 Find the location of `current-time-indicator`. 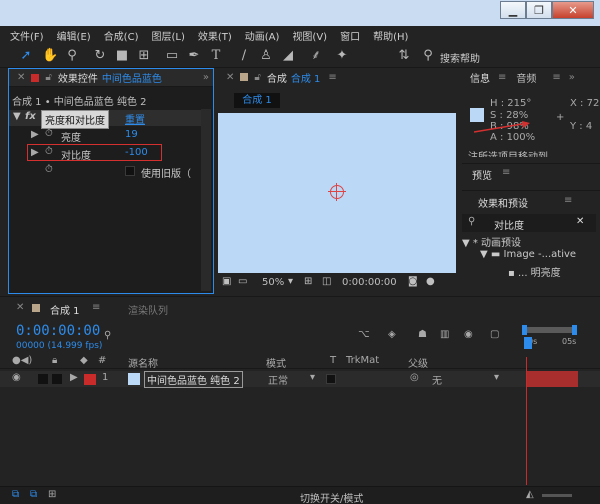

current-time-indicator is located at coordinates (526, 421).